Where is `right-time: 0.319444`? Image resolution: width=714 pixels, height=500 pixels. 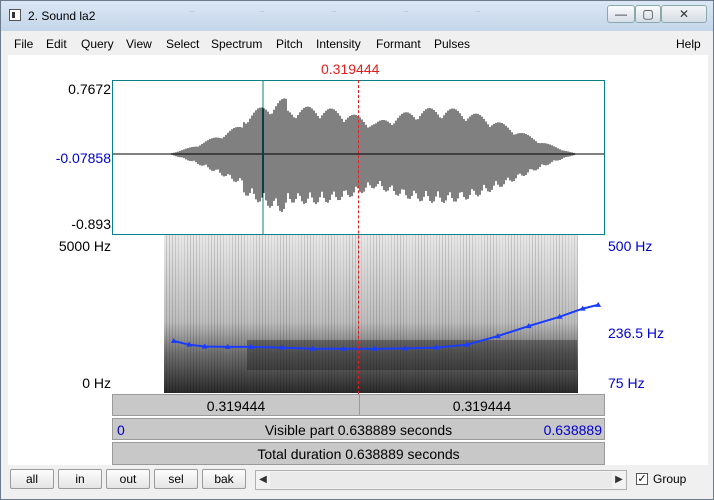 right-time: 0.319444 is located at coordinates (482, 405).